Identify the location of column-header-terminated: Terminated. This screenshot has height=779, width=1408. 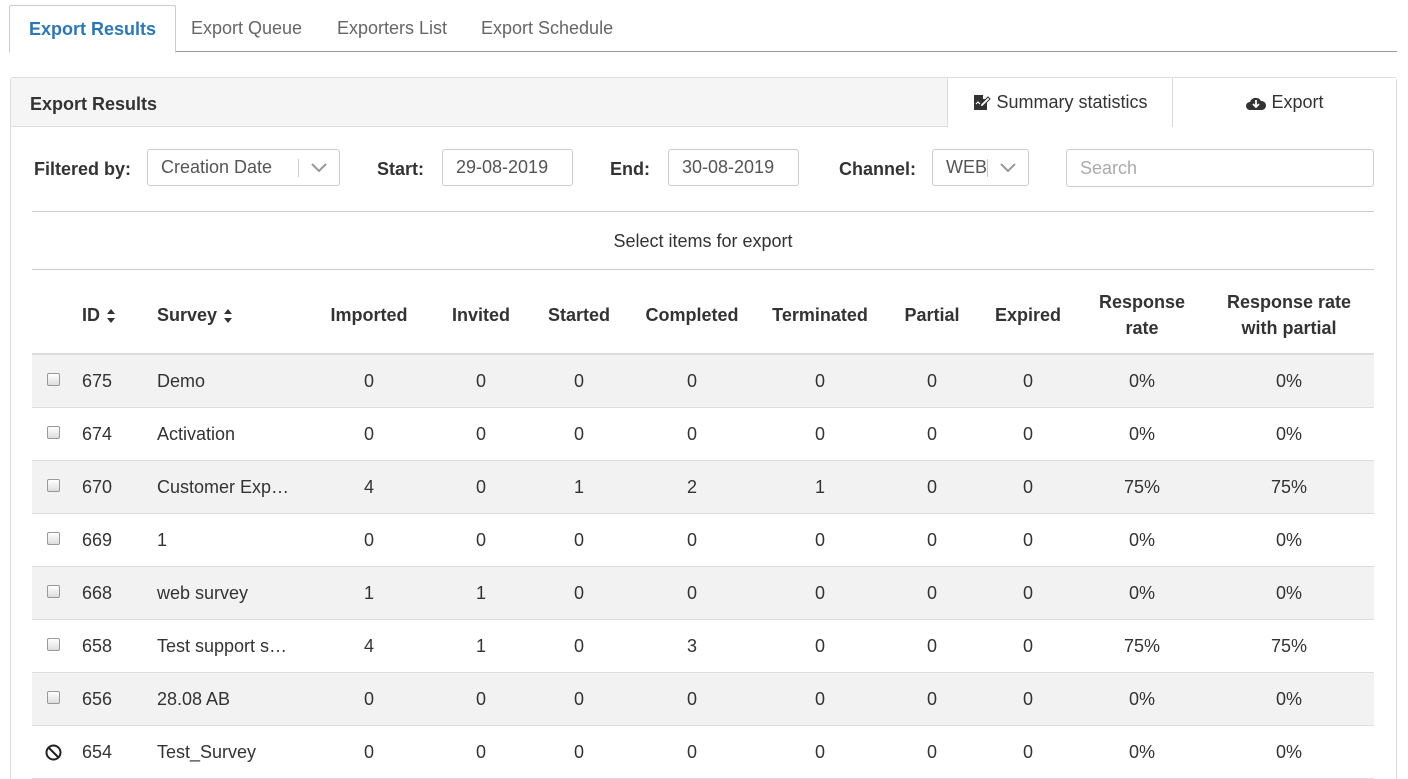
(820, 315).